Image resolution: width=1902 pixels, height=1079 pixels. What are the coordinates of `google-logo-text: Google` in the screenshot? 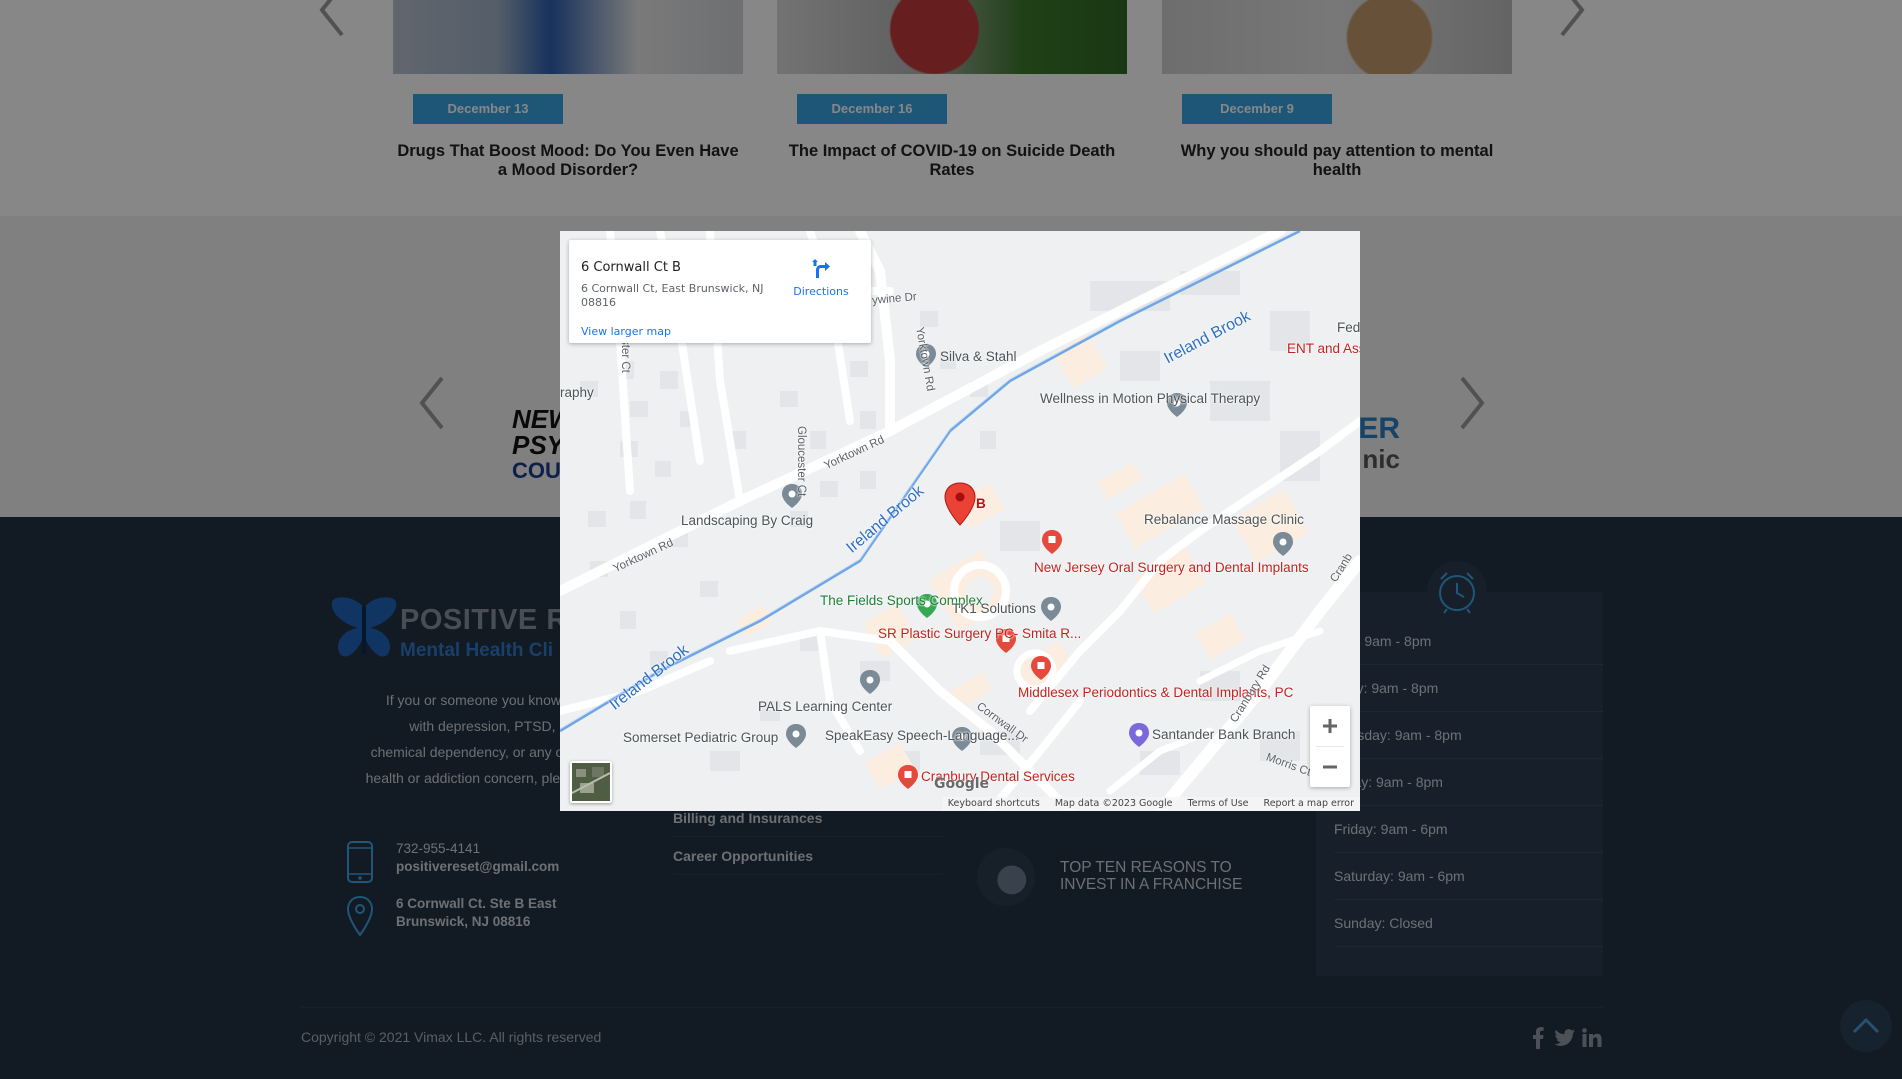 It's located at (962, 784).